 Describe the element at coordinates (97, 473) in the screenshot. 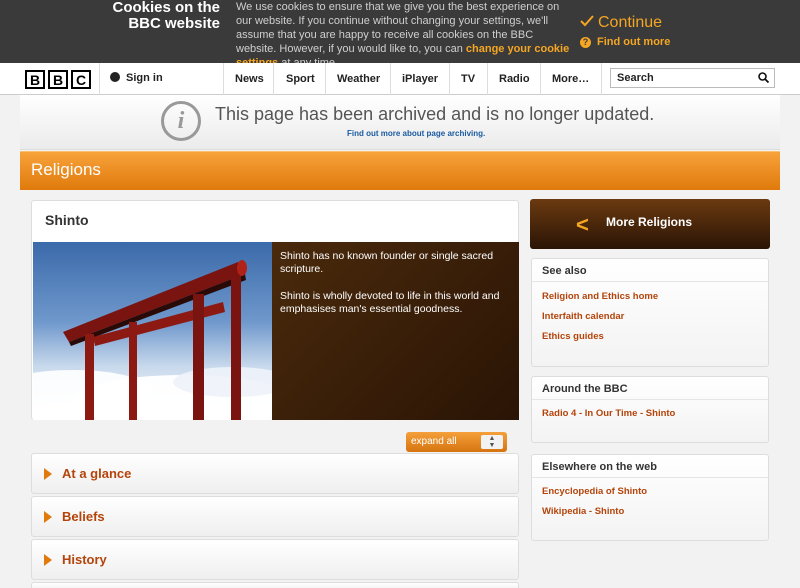

I see `accordion-label: At a glance` at that location.